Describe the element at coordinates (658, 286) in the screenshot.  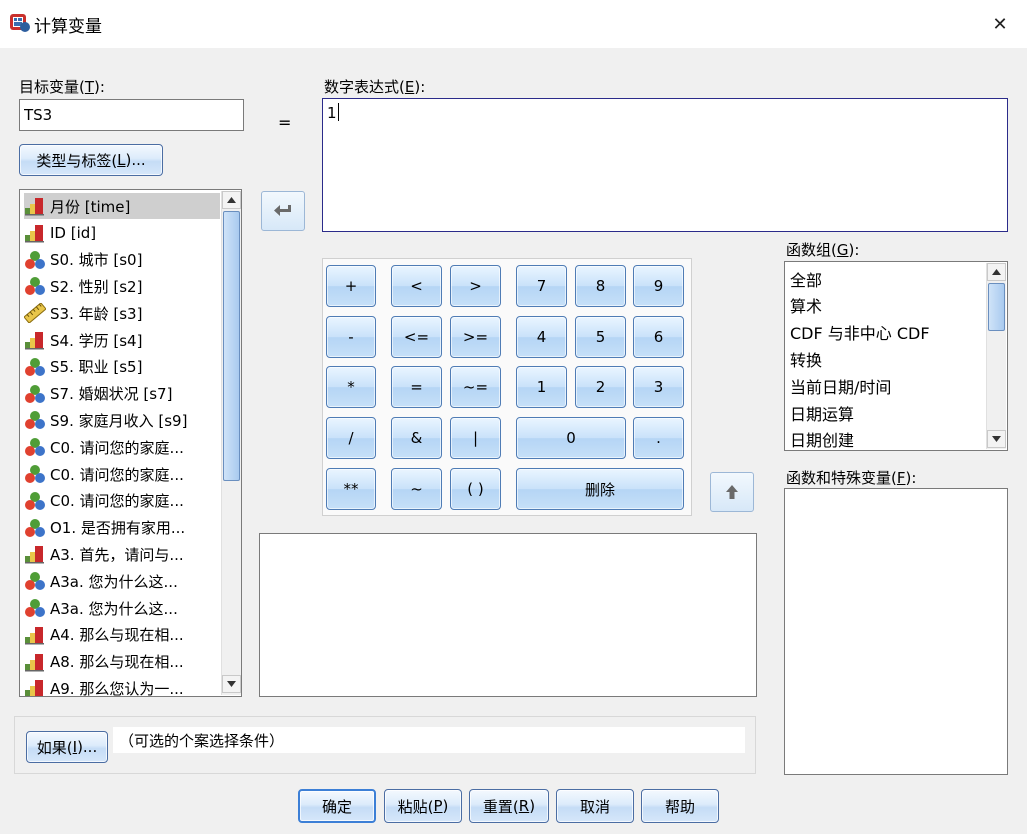
I see `key-9: 9` at that location.